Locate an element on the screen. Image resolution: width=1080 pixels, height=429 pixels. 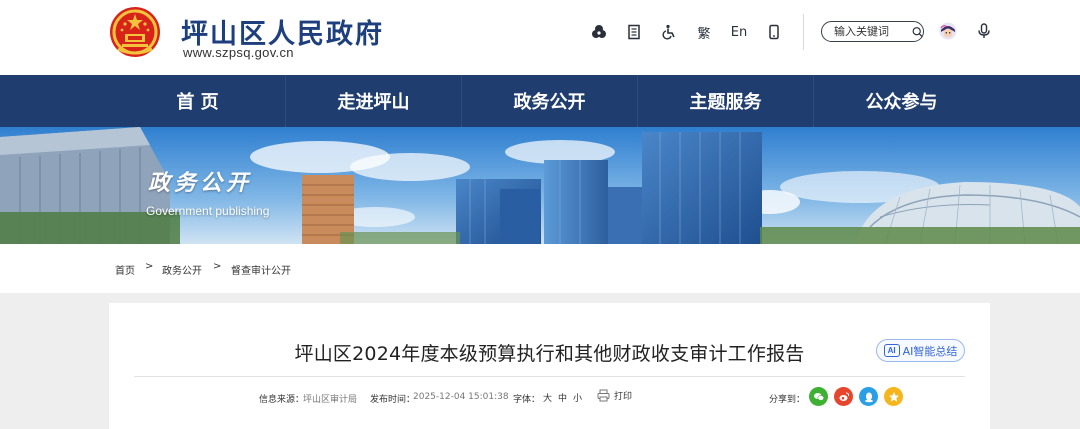
wheelchair-icon is located at coordinates (669, 32).